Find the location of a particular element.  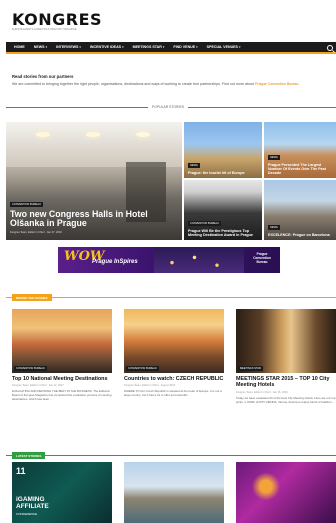

category-badge: MEETINGS STAR is located at coordinates (250, 368).